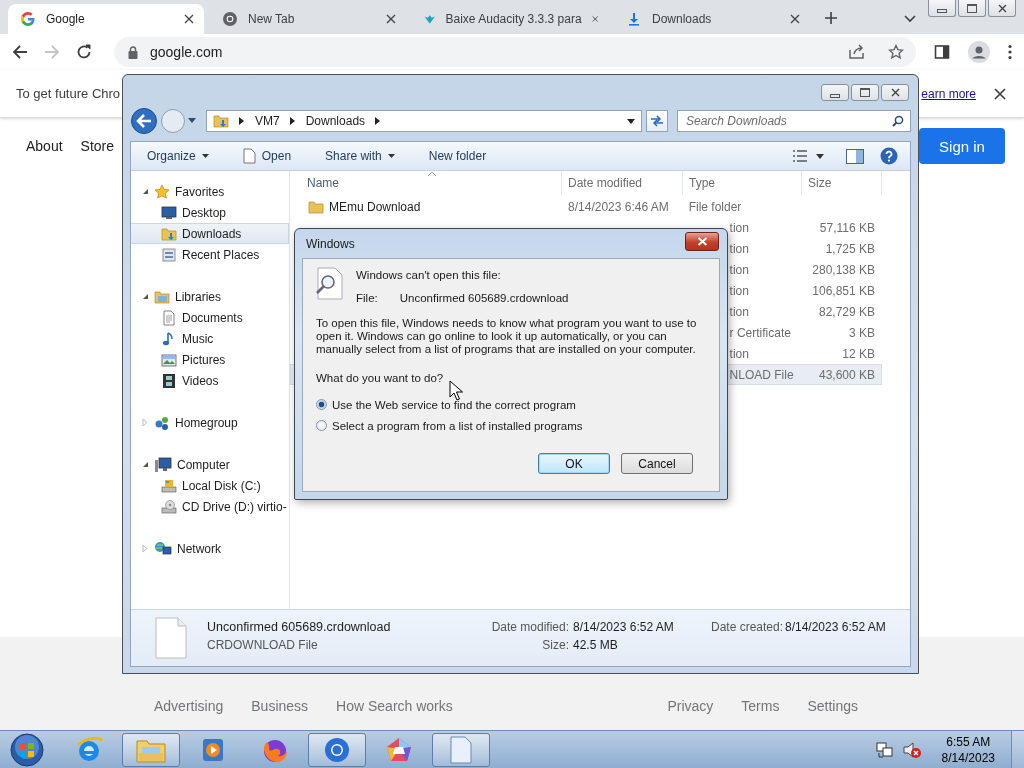 This screenshot has height=768, width=1024. I want to click on command-button: Organize, so click(178, 156).